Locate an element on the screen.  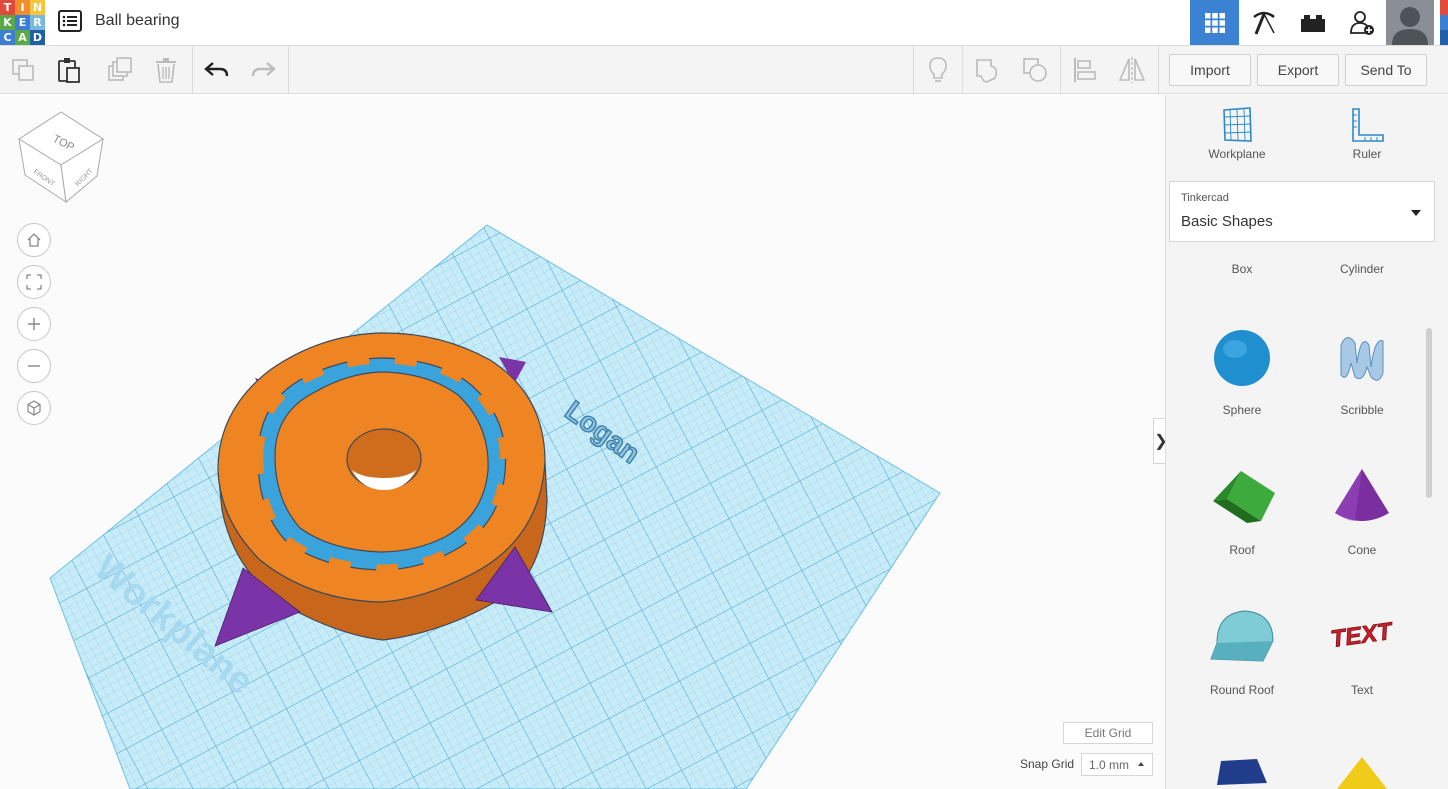
wedge-icon is located at coordinates (1242, 772).